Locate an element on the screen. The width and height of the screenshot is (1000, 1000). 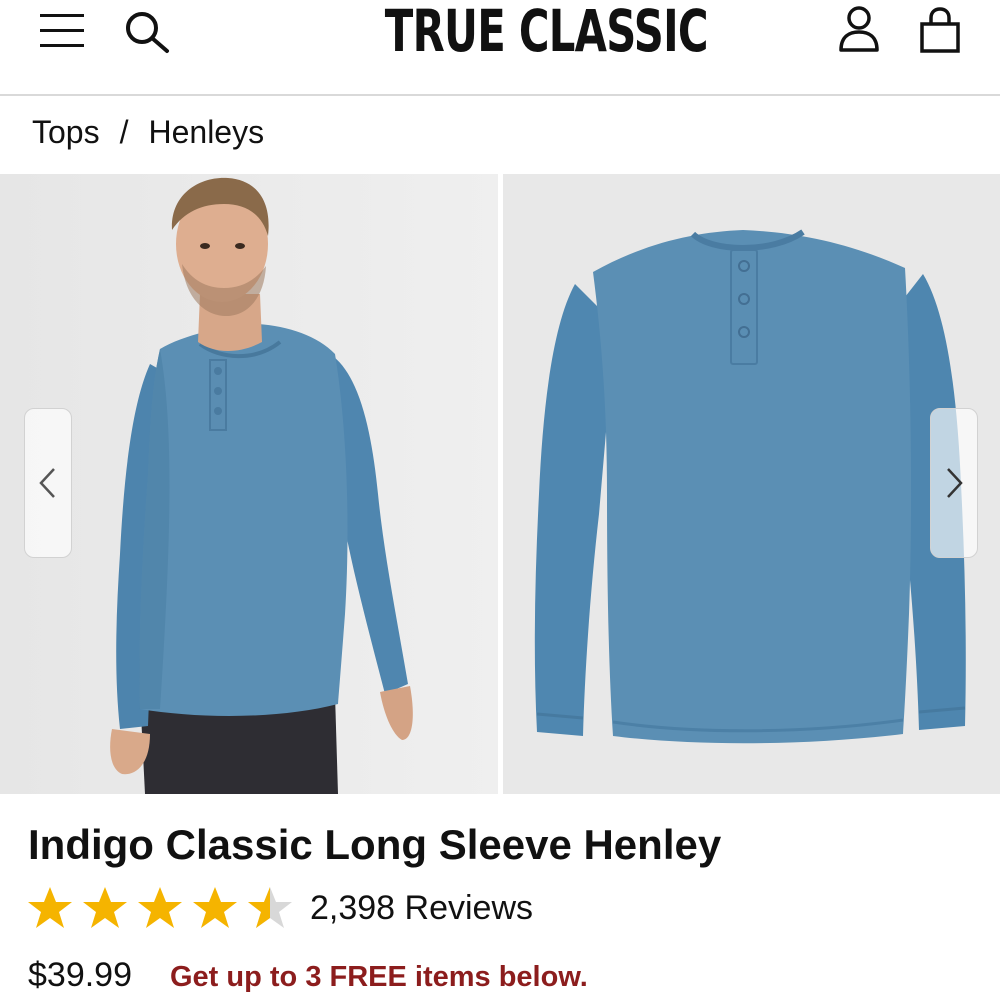
product-title: Indigo Classic Long Sleeve Henley is located at coordinates (375, 844).